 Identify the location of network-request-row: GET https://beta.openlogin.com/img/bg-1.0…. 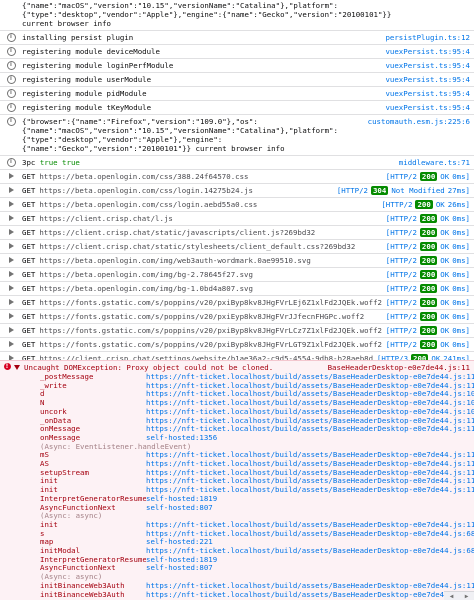
(237, 289).